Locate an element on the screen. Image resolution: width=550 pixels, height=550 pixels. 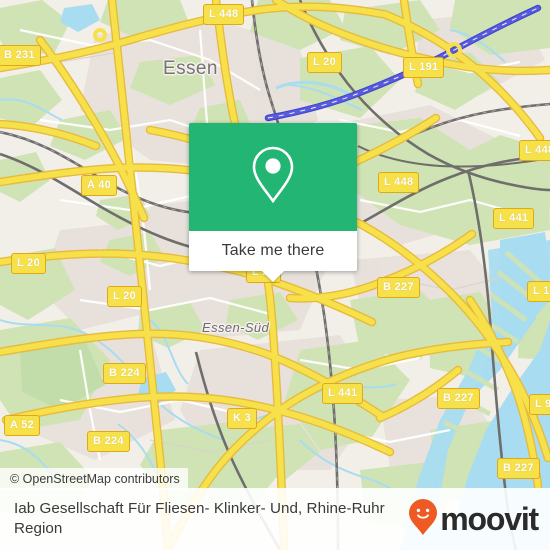
osm-attribution: © OpenStreetMap contributors is located at coordinates (94, 479).